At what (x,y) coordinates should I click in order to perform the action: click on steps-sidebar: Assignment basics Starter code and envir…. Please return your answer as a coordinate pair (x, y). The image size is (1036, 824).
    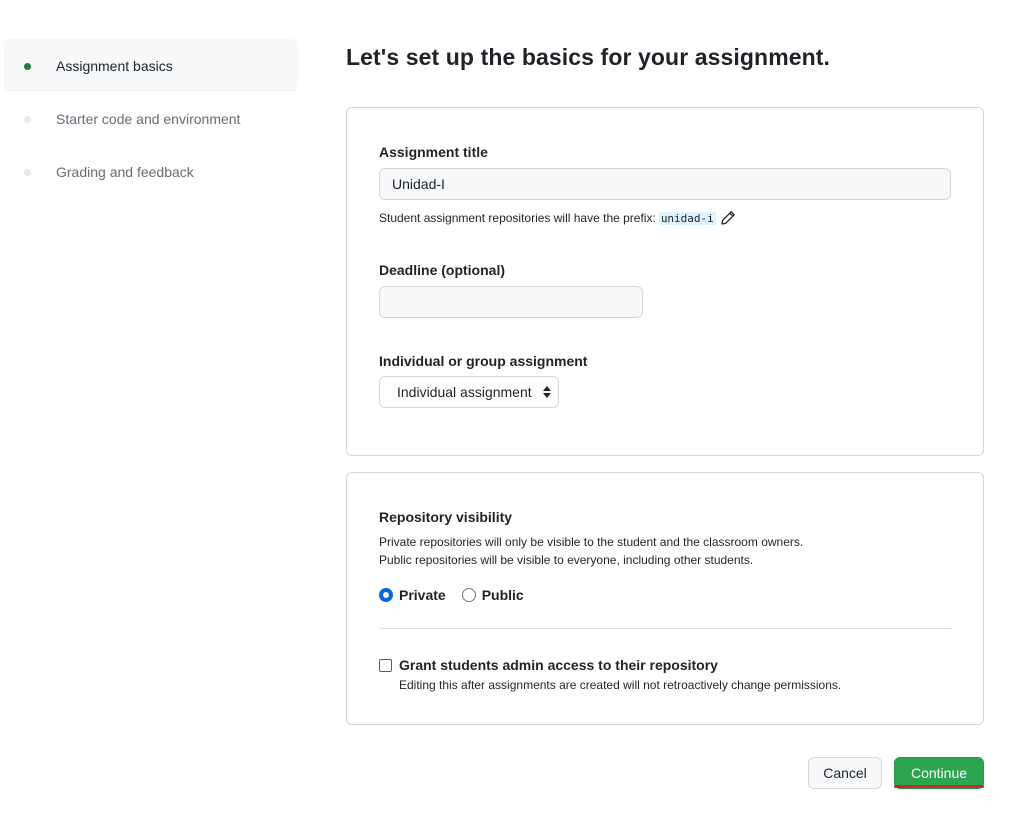
    Looking at the image, I should click on (151, 118).